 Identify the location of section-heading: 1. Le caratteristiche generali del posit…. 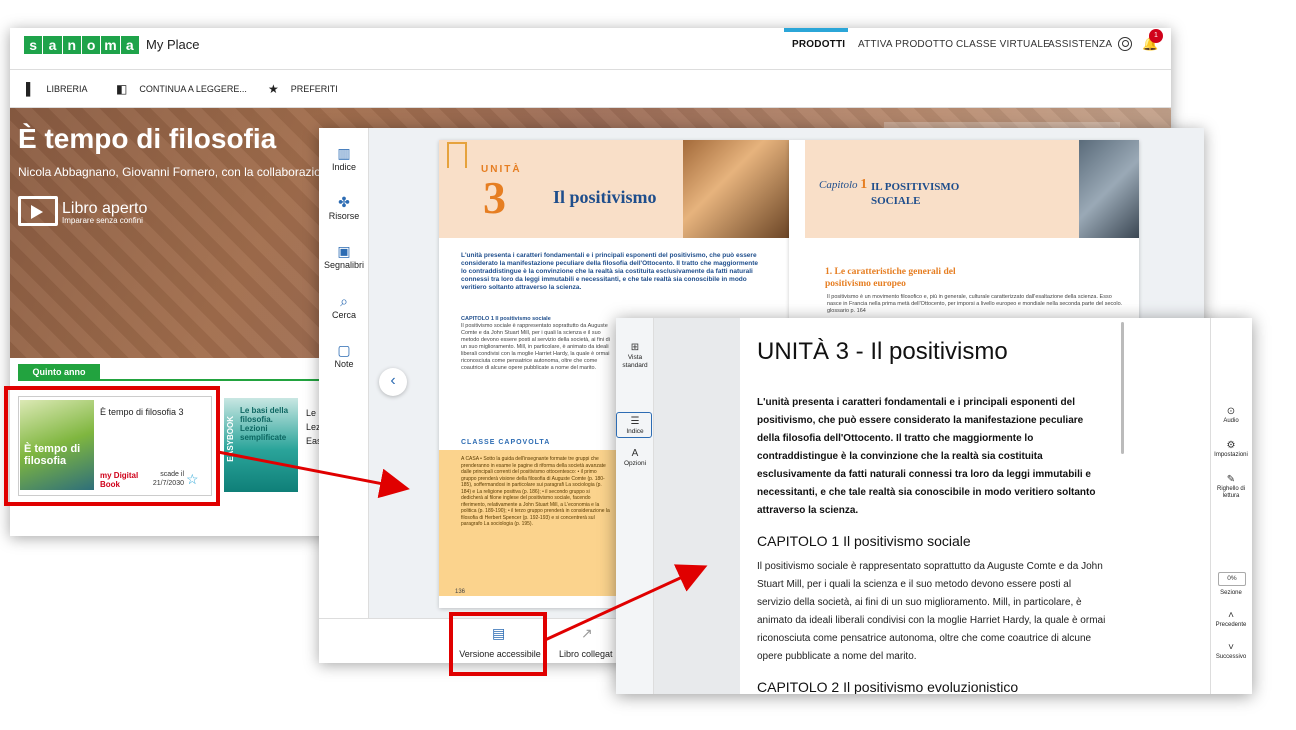
(890, 278).